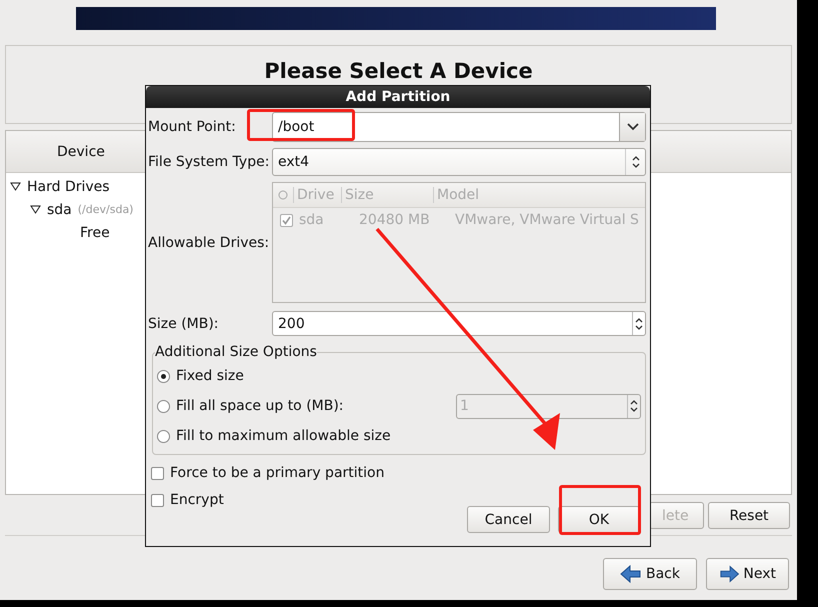 The width and height of the screenshot is (818, 607). Describe the element at coordinates (260, 406) in the screenshot. I see `option-label: Fill all space up to (MB):` at that location.